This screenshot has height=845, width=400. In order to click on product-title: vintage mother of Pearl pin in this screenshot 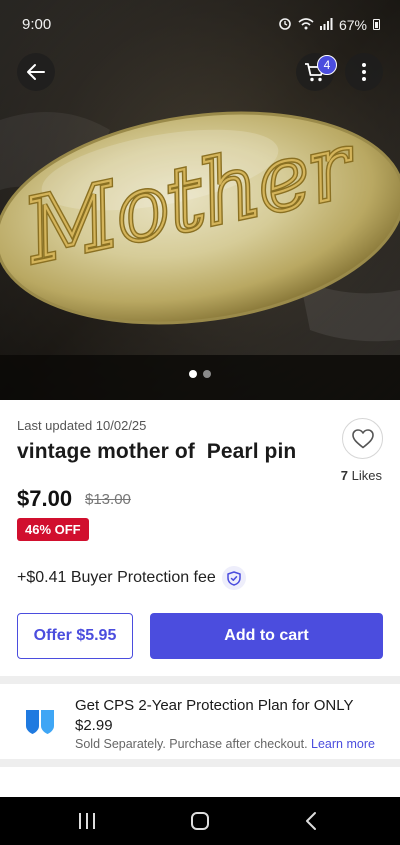, I will do `click(157, 451)`.